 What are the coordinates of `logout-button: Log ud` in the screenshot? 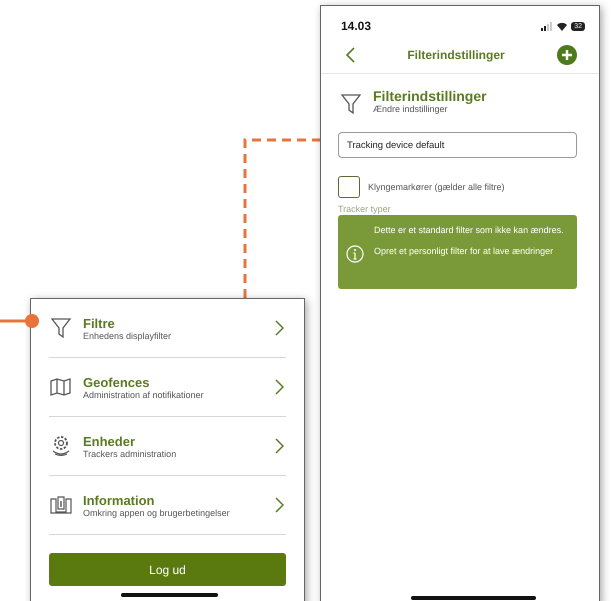 It's located at (167, 569).